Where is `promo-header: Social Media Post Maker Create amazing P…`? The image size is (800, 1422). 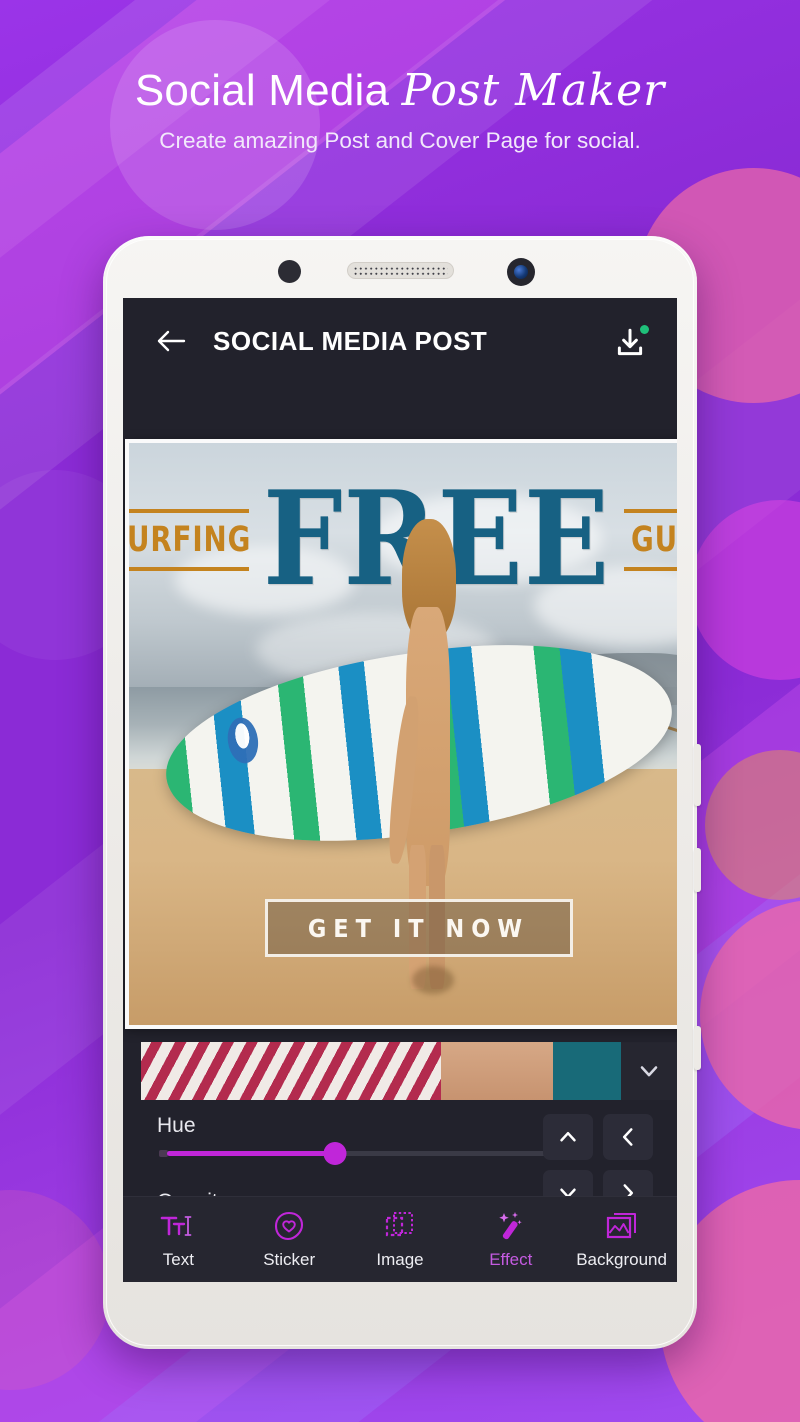 promo-header: Social Media Post Maker Create amazing P… is located at coordinates (400, 109).